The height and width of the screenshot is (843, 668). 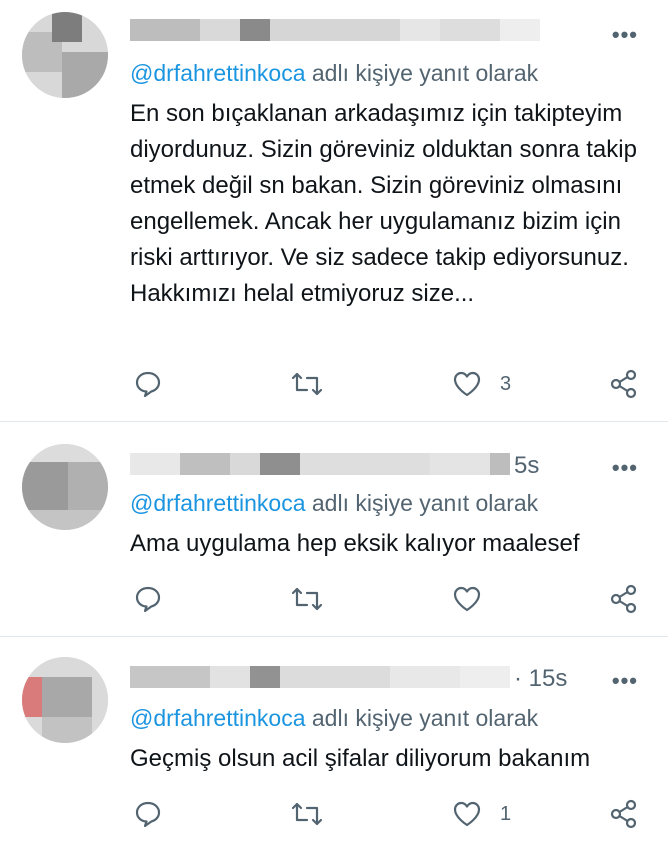 I want to click on tweet-text: Ama uygulama hep eksik kalıyor maalesef, so click(x=355, y=543).